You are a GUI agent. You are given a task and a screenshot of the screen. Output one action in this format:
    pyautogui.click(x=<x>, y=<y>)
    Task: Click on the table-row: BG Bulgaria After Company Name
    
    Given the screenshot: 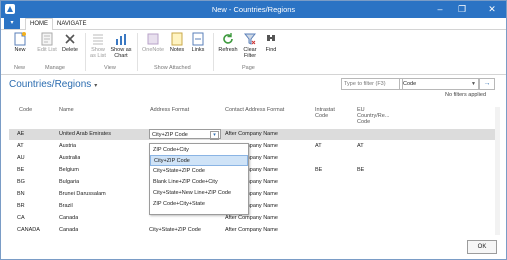 What is the action you would take?
    pyautogui.click(x=252, y=182)
    